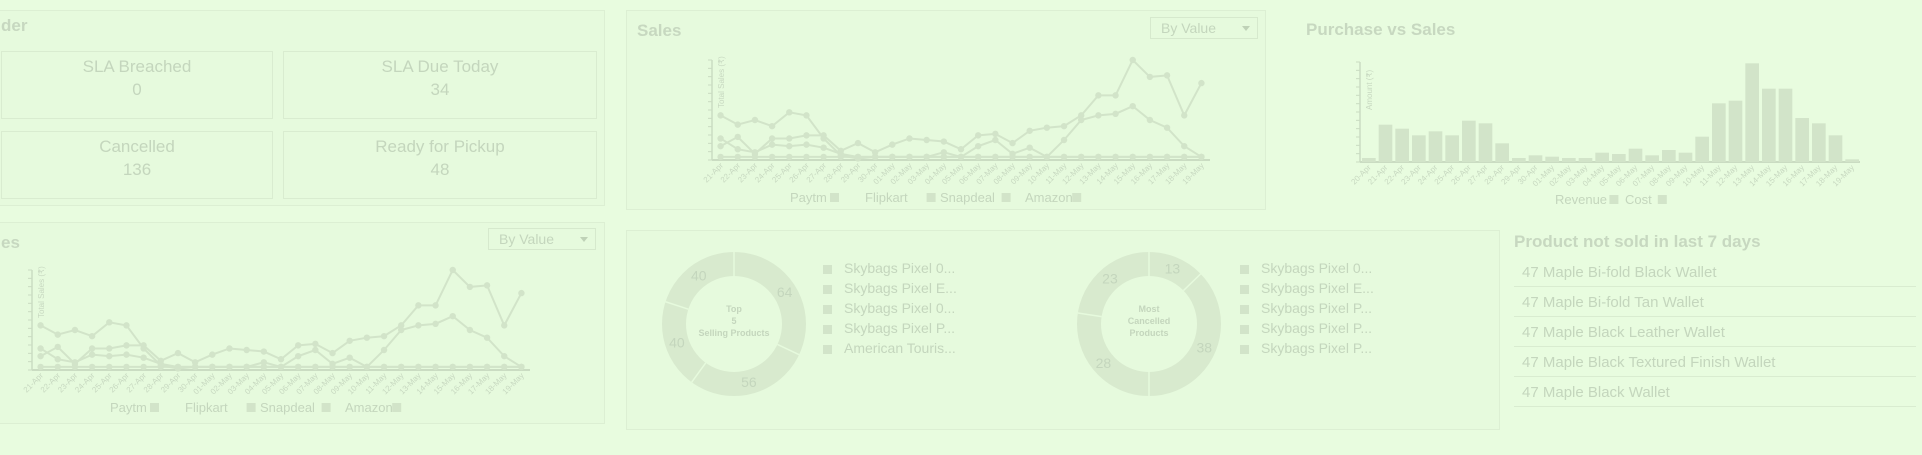  What do you see at coordinates (440, 146) in the screenshot?
I see `ready-for-pickup-label: Ready for Pickup` at bounding box center [440, 146].